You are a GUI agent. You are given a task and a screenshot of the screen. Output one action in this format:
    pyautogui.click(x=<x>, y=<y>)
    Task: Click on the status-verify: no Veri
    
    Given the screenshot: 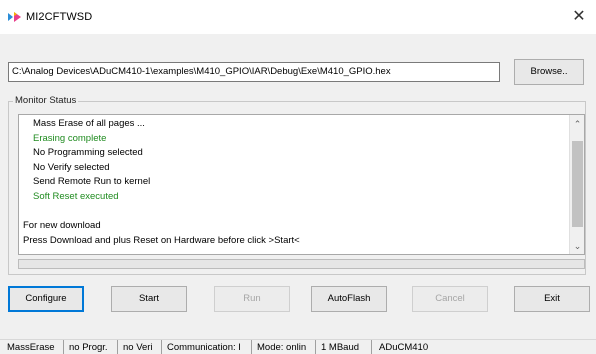 What is the action you would take?
    pyautogui.click(x=141, y=347)
    